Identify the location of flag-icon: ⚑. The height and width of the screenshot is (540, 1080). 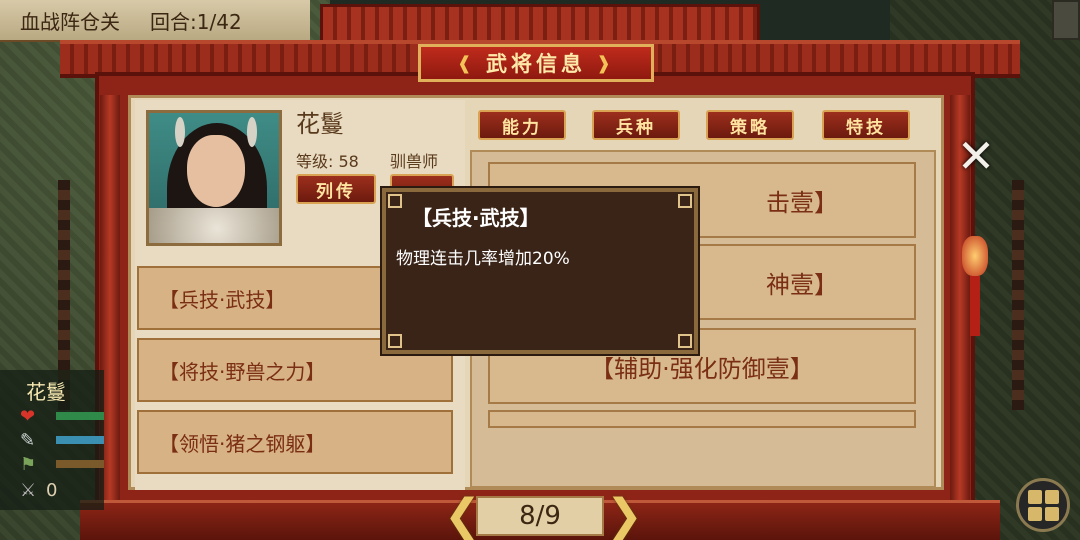
(28, 464).